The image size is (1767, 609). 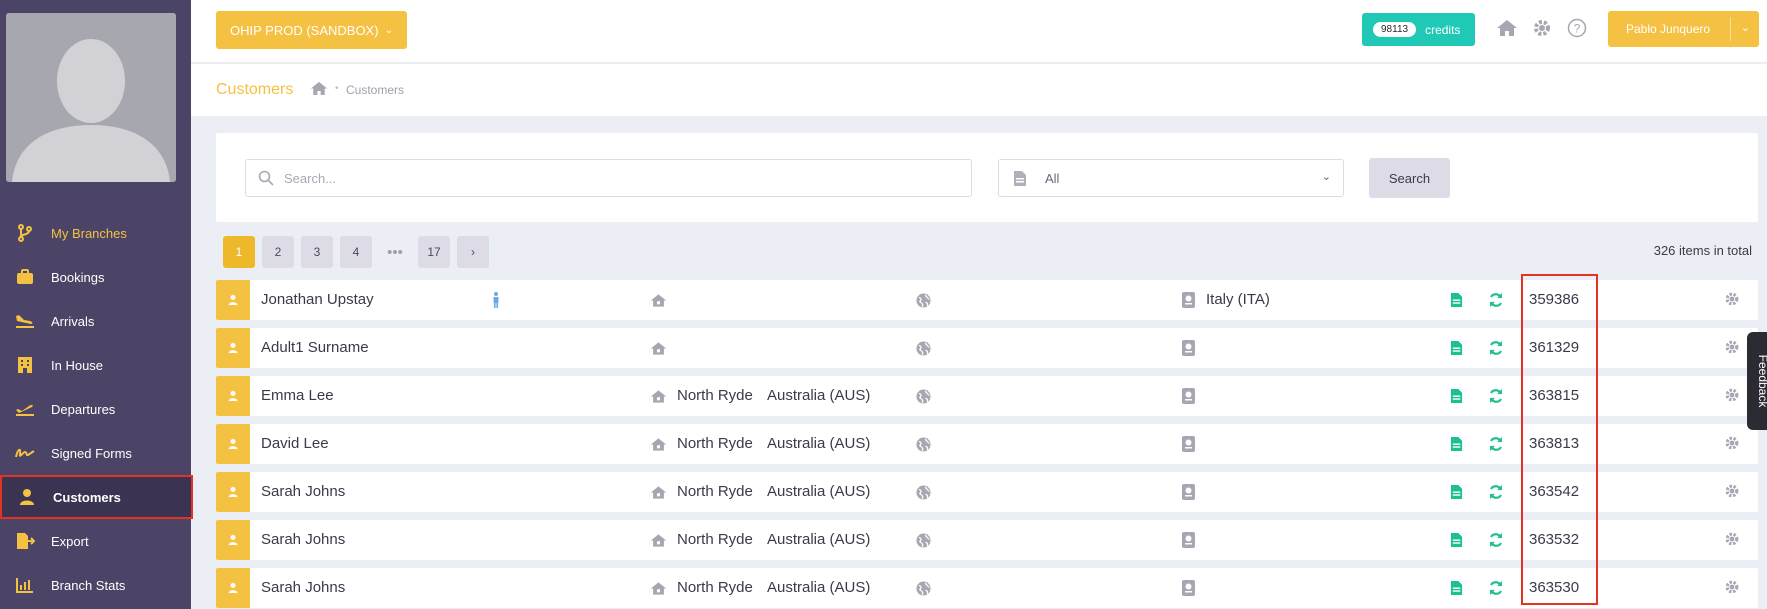 I want to click on signature-icon, so click(x=25, y=453).